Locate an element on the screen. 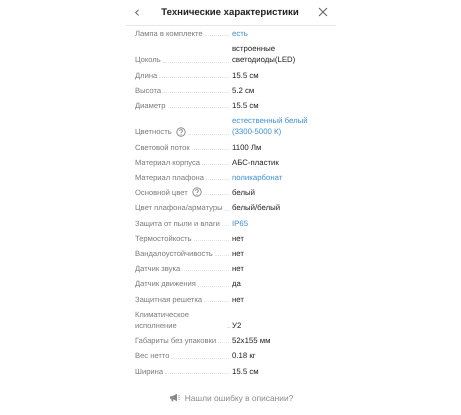 The height and width of the screenshot is (415, 461). report-link: Нашли ошибку в описании? is located at coordinates (231, 397).